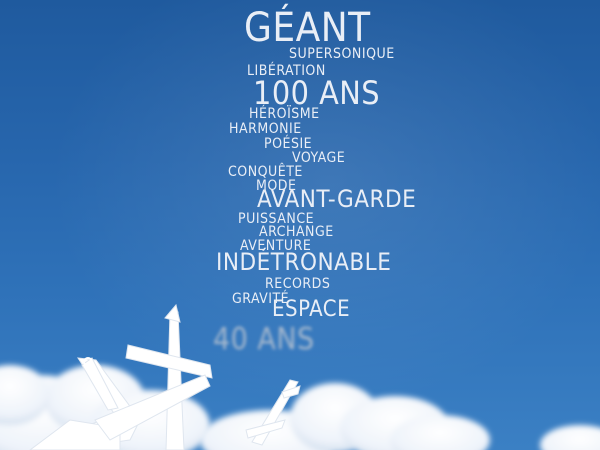 This screenshot has width=600, height=450. Describe the element at coordinates (85, 403) in the screenshot. I see `plane-left` at that location.